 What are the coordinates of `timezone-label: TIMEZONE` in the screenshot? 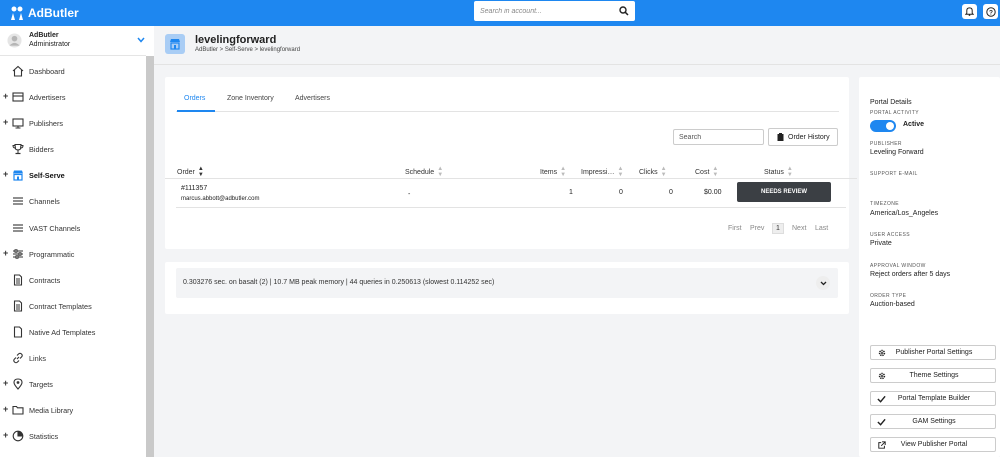 It's located at (885, 204).